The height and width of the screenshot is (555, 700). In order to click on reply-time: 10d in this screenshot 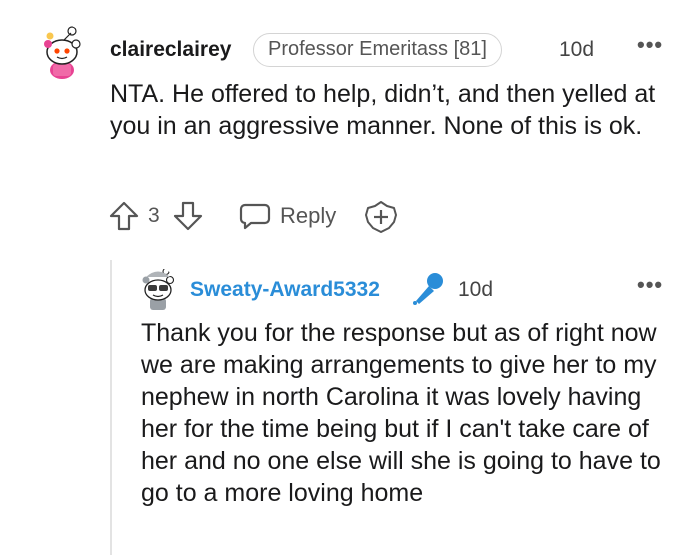, I will do `click(476, 289)`.